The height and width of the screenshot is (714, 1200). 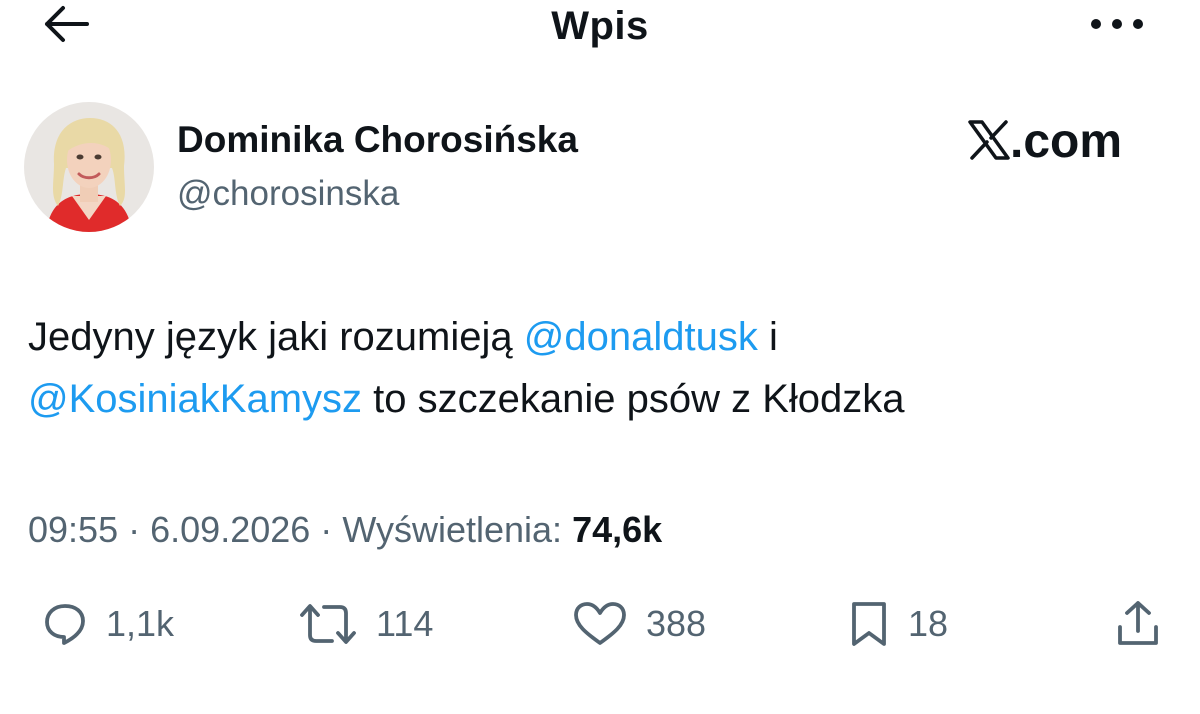 I want to click on mention-link: @donaldtusk, so click(x=641, y=337).